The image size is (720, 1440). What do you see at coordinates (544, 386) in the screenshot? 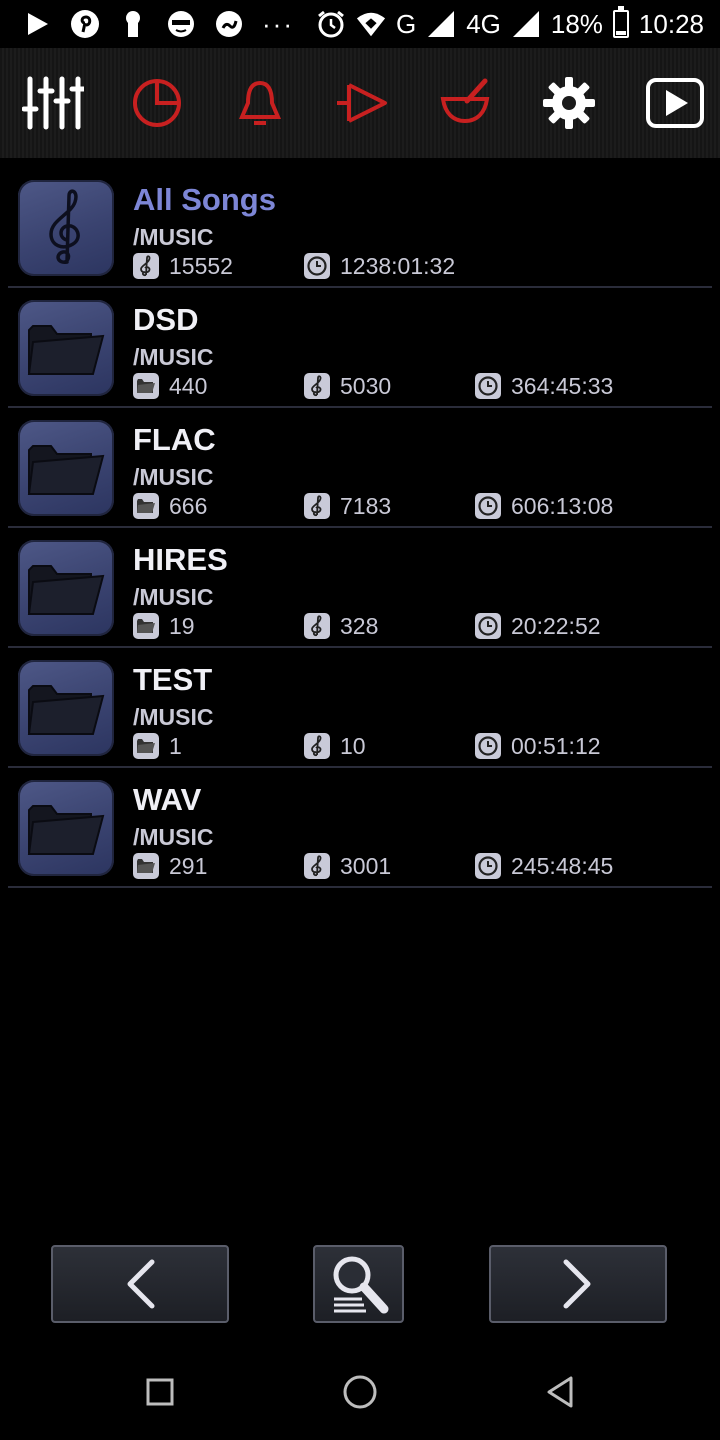
I see `duration: 364:45:33` at bounding box center [544, 386].